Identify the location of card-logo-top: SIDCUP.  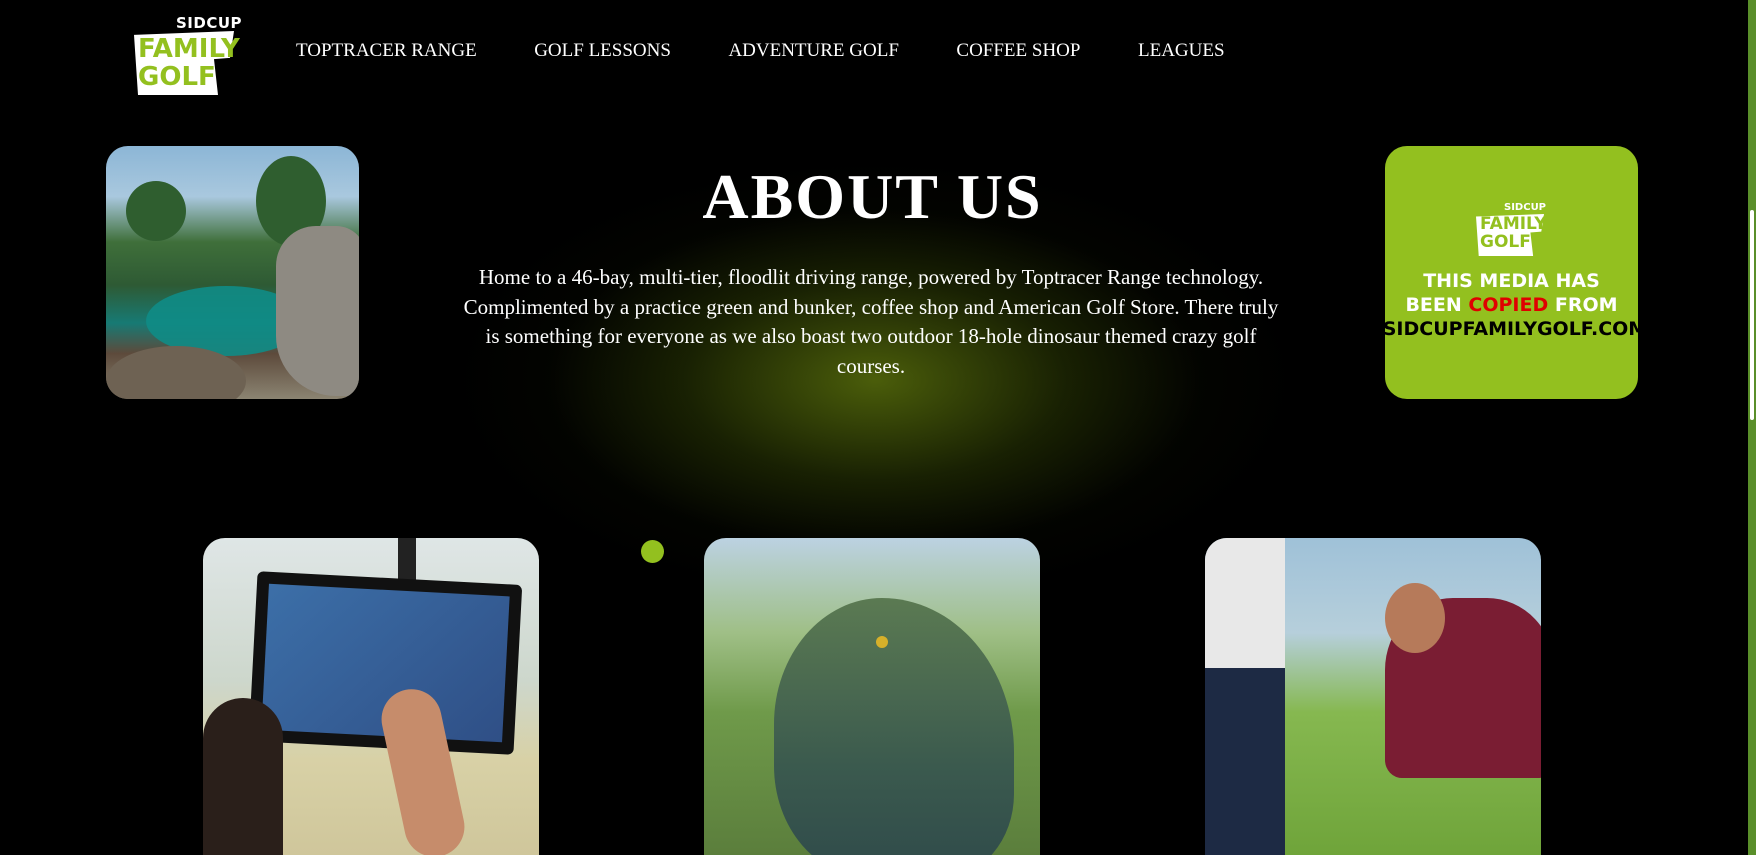
(1525, 207).